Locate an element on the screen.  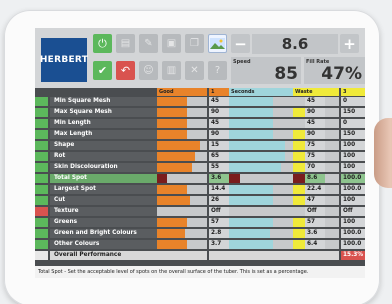
table-row: Rot 65 75 100 is located at coordinates (200, 157).